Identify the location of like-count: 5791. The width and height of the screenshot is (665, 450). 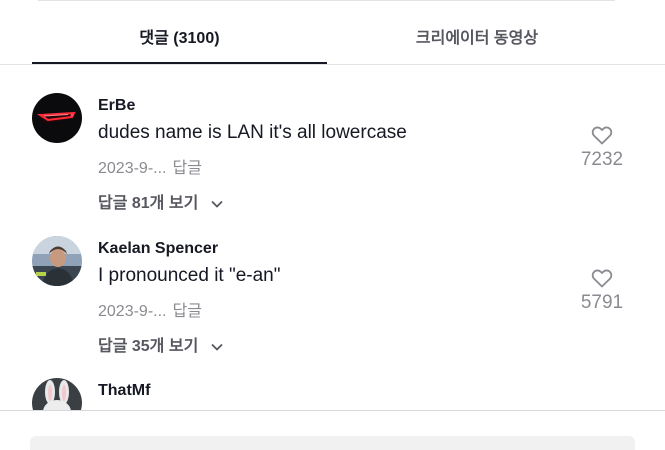
(602, 302).